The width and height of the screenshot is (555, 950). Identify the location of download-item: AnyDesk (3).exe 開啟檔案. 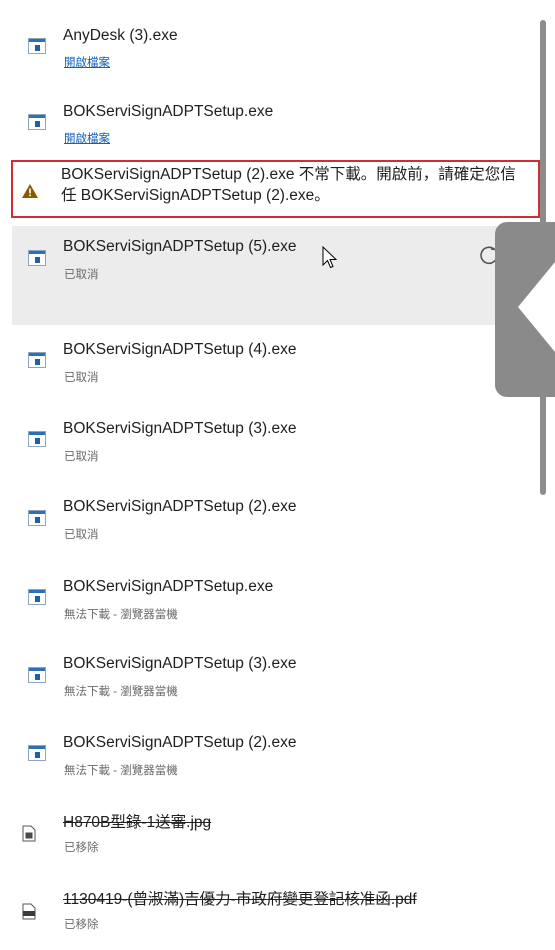
(277, 50).